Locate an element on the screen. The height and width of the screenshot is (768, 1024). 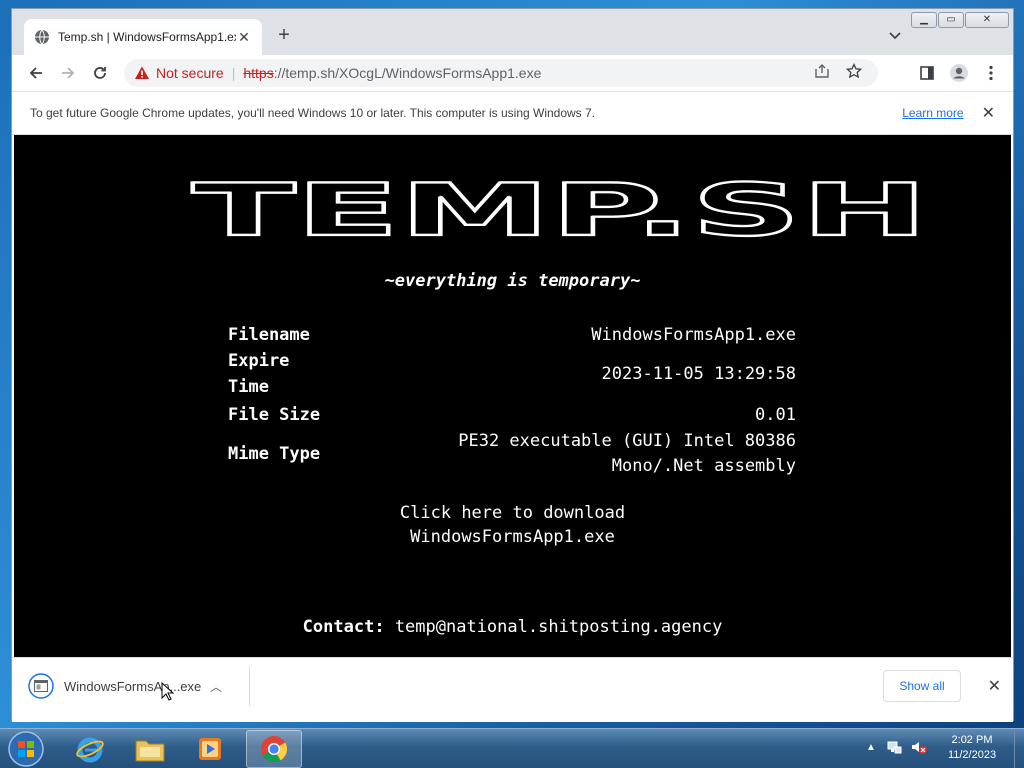
new-tab-icon: + is located at coordinates (284, 35).